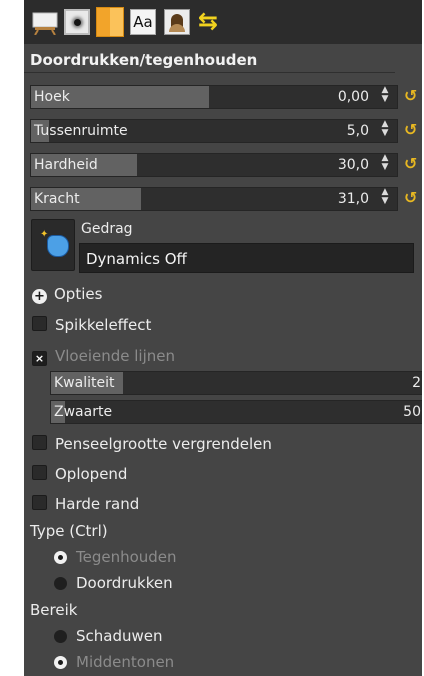 The height and width of the screenshot is (676, 424). I want to click on weight-slider-label: Zwaarte, so click(83, 412).